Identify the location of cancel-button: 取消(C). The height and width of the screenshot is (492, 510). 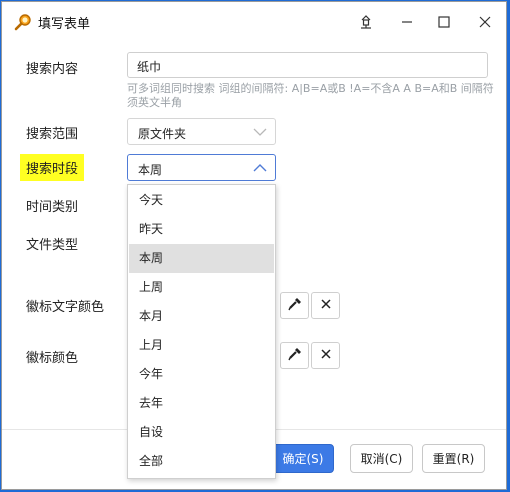
(381, 458).